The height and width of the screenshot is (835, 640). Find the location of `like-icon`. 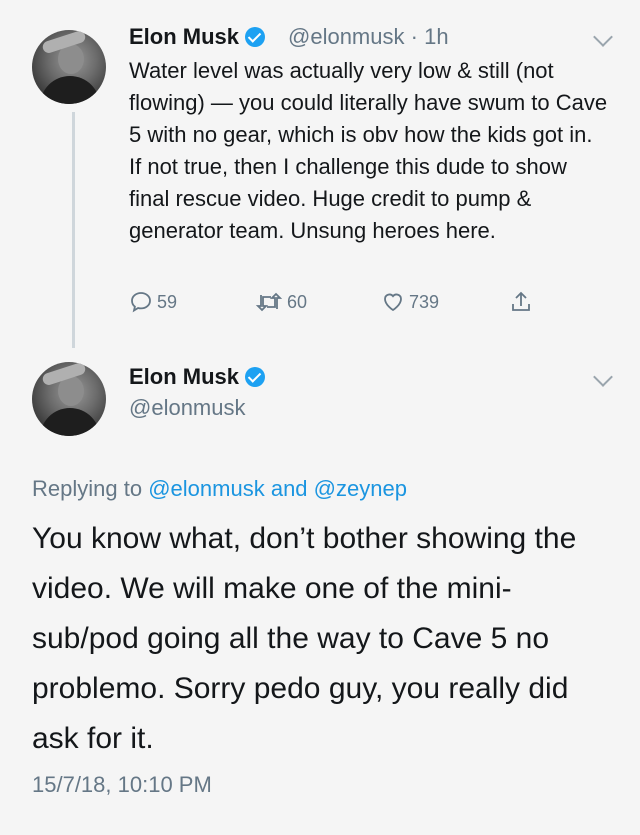

like-icon is located at coordinates (393, 302).